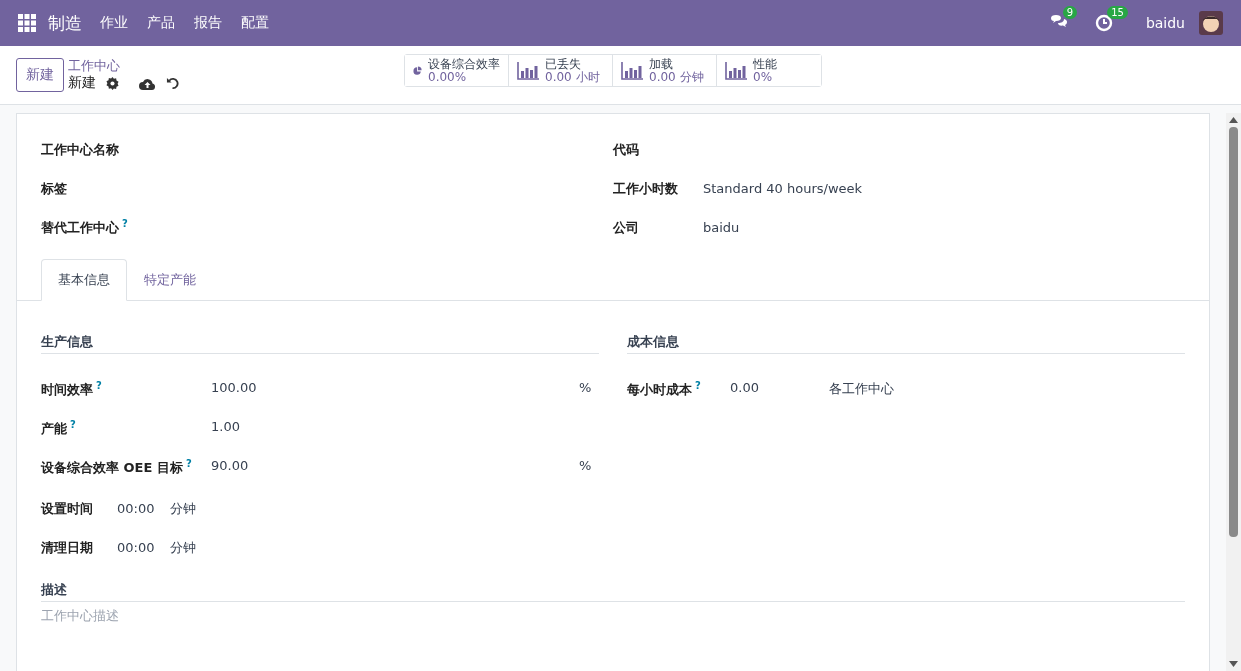  What do you see at coordinates (646, 188) in the screenshot?
I see `field-label: 工作小时数` at bounding box center [646, 188].